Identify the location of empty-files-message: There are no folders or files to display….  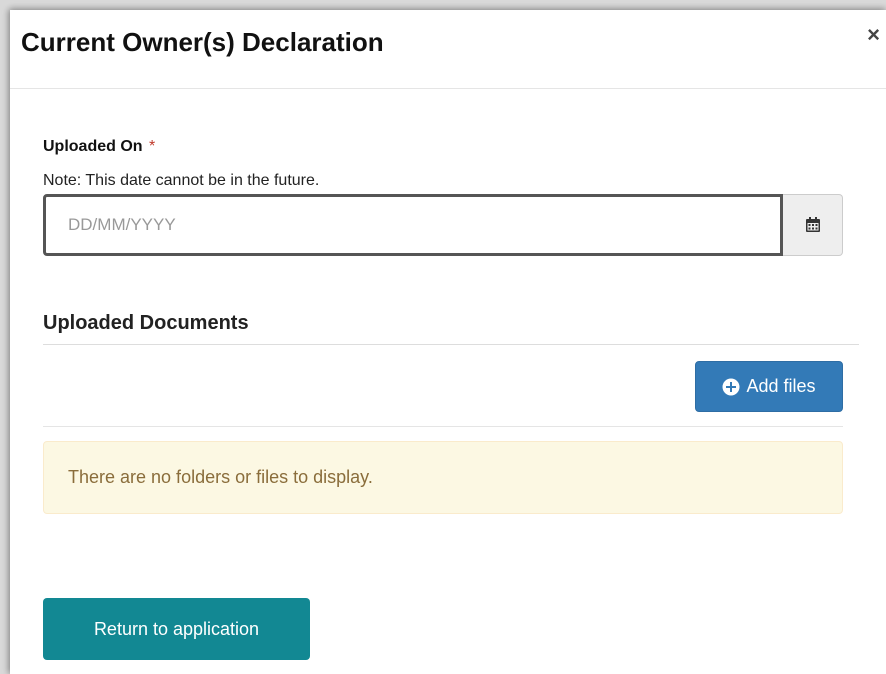
(220, 477).